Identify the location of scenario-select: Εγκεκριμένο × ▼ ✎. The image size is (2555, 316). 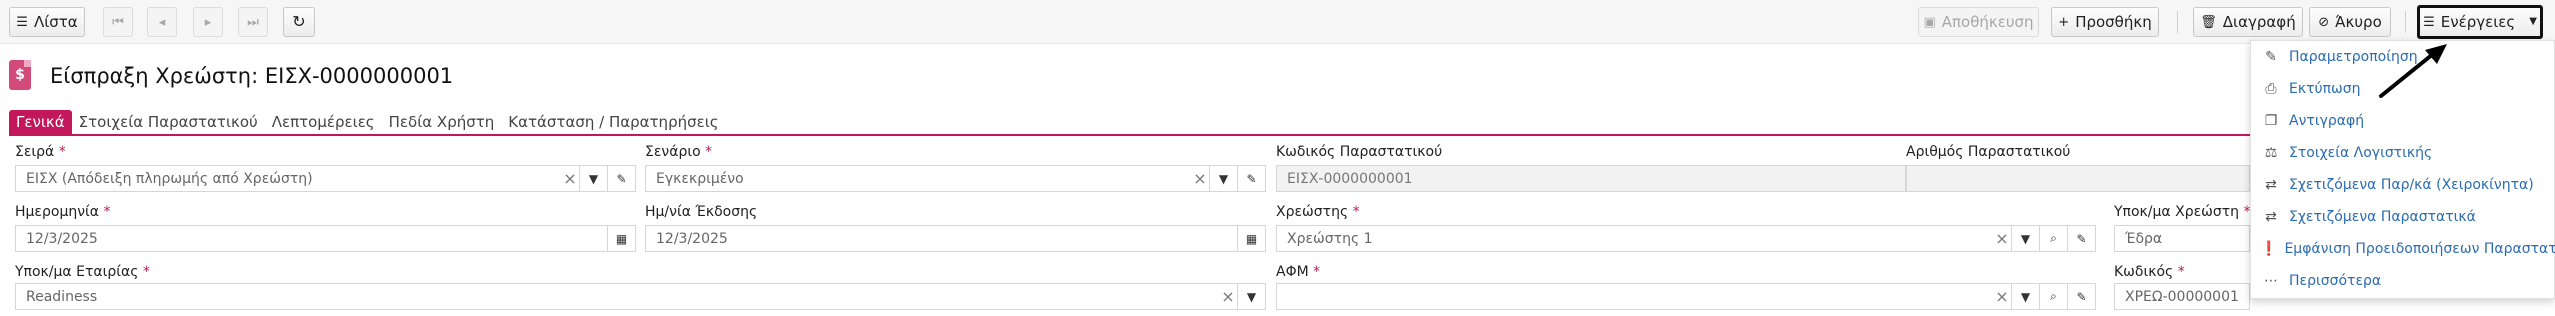
(955, 178).